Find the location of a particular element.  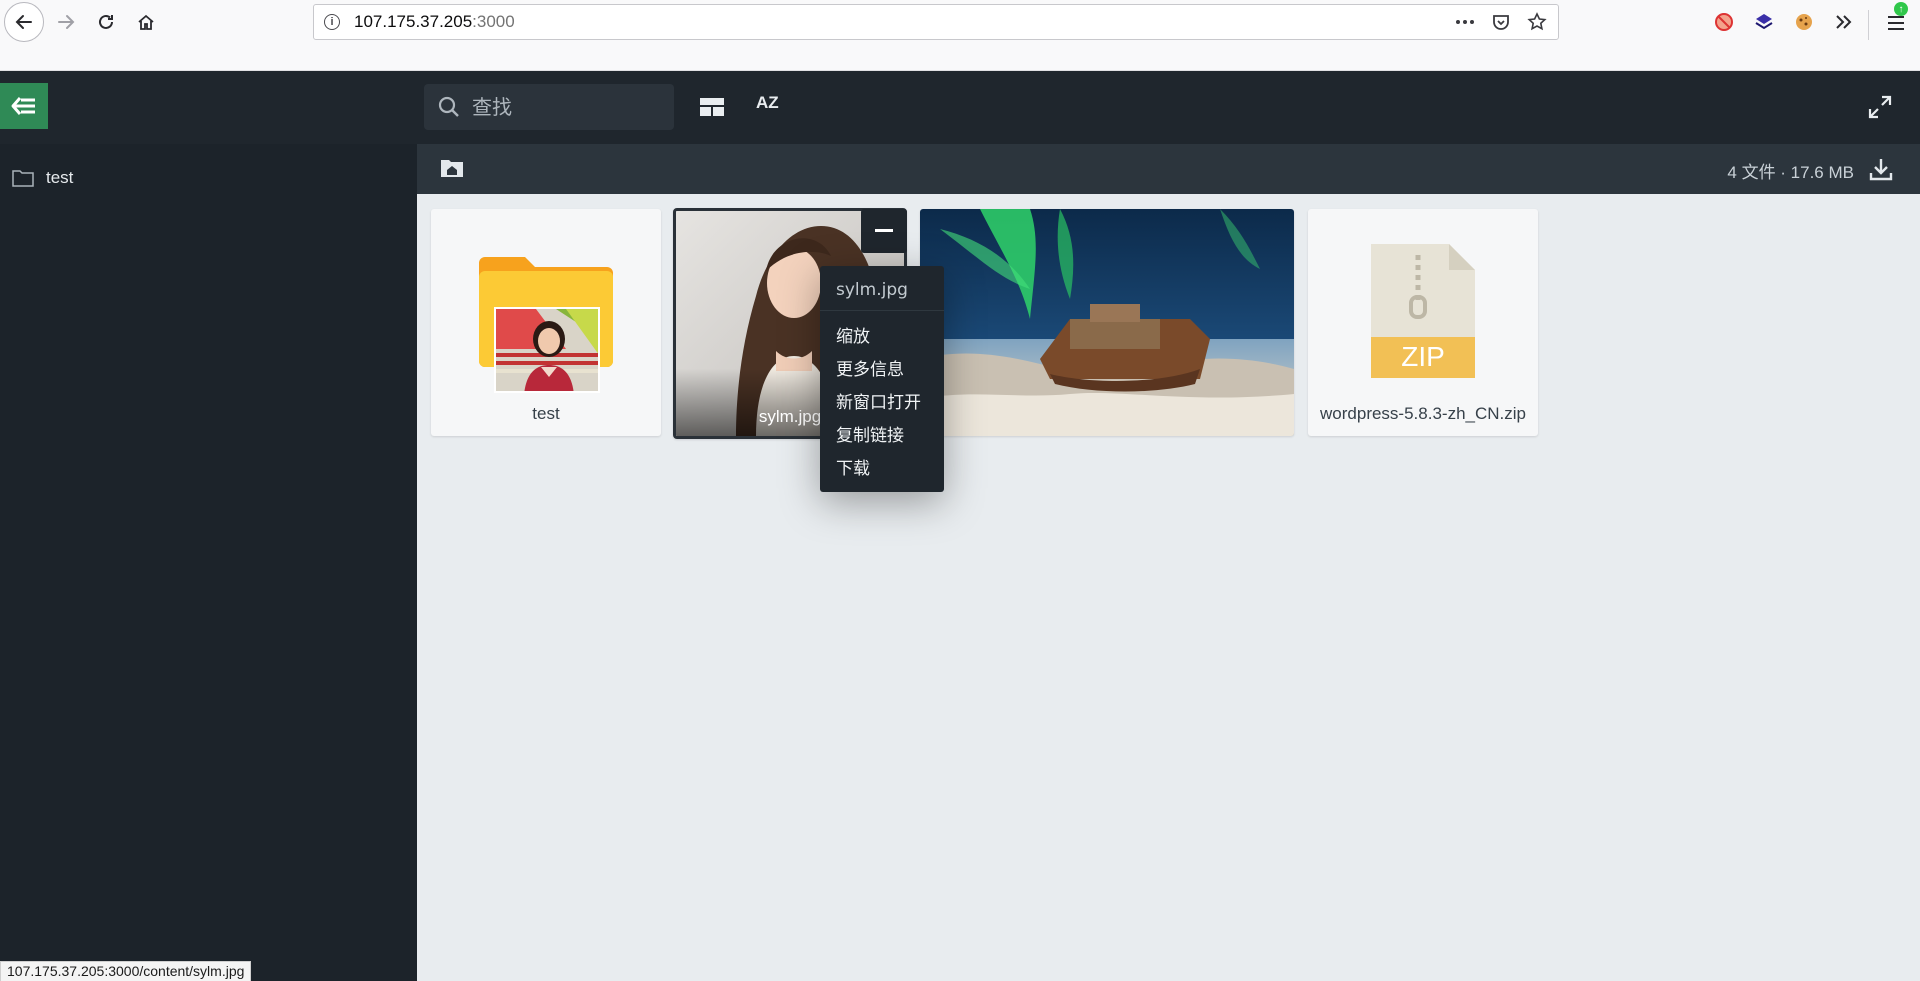

sidebar-item-label: test is located at coordinates (60, 177).